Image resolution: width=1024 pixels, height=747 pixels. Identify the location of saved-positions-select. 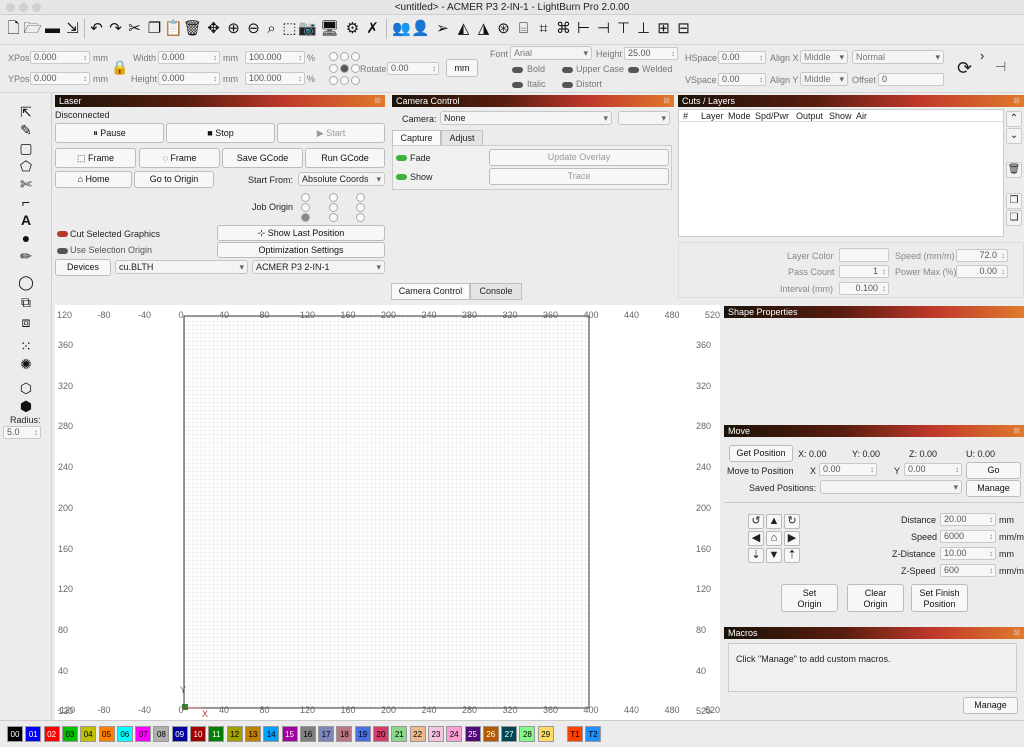
(891, 487).